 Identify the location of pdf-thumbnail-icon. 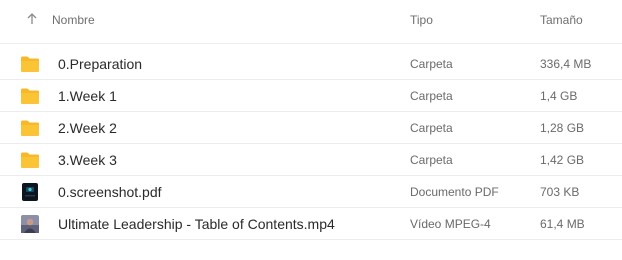
(30, 192).